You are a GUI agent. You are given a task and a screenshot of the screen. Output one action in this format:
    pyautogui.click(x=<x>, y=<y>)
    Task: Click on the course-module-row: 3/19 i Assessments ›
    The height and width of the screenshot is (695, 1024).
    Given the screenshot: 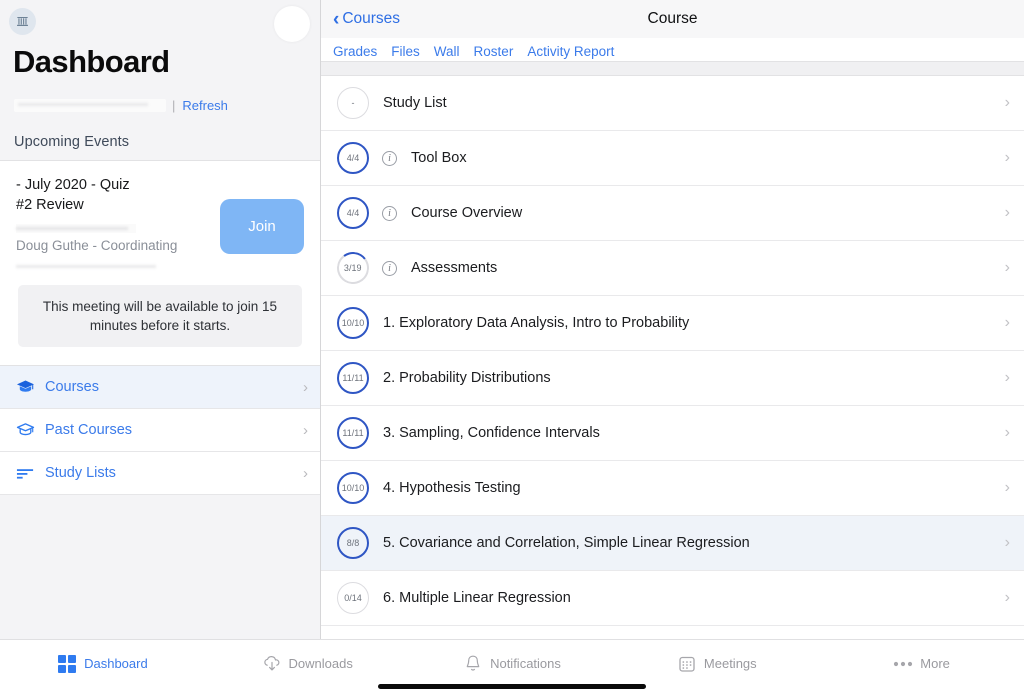 What is the action you would take?
    pyautogui.click(x=672, y=268)
    